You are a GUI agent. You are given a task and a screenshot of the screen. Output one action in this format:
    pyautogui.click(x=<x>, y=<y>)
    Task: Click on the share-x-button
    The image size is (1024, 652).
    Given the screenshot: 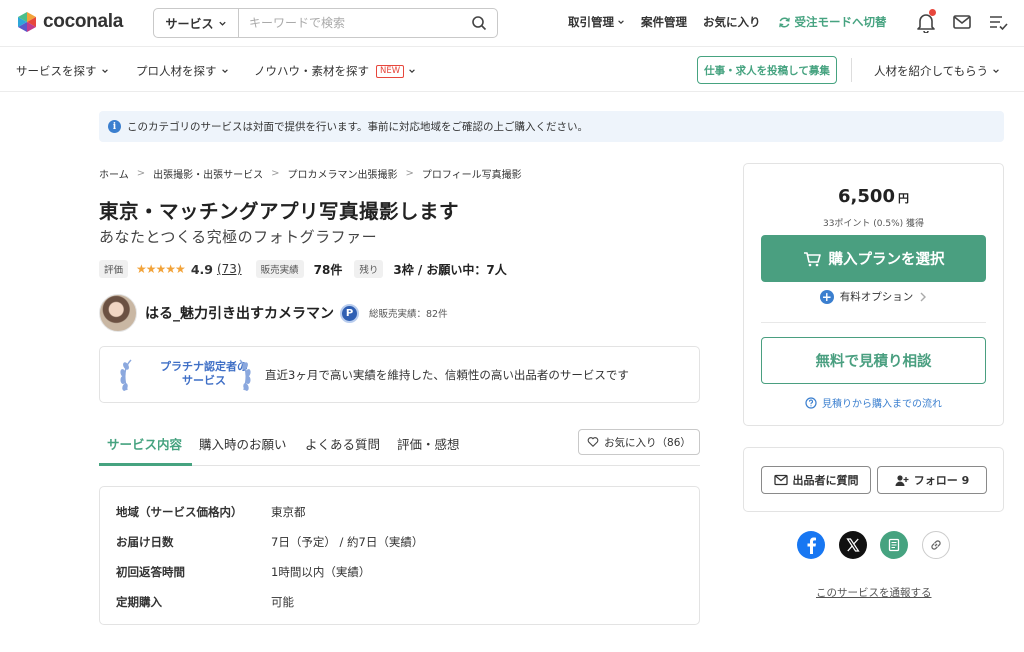 What is the action you would take?
    pyautogui.click(x=853, y=545)
    